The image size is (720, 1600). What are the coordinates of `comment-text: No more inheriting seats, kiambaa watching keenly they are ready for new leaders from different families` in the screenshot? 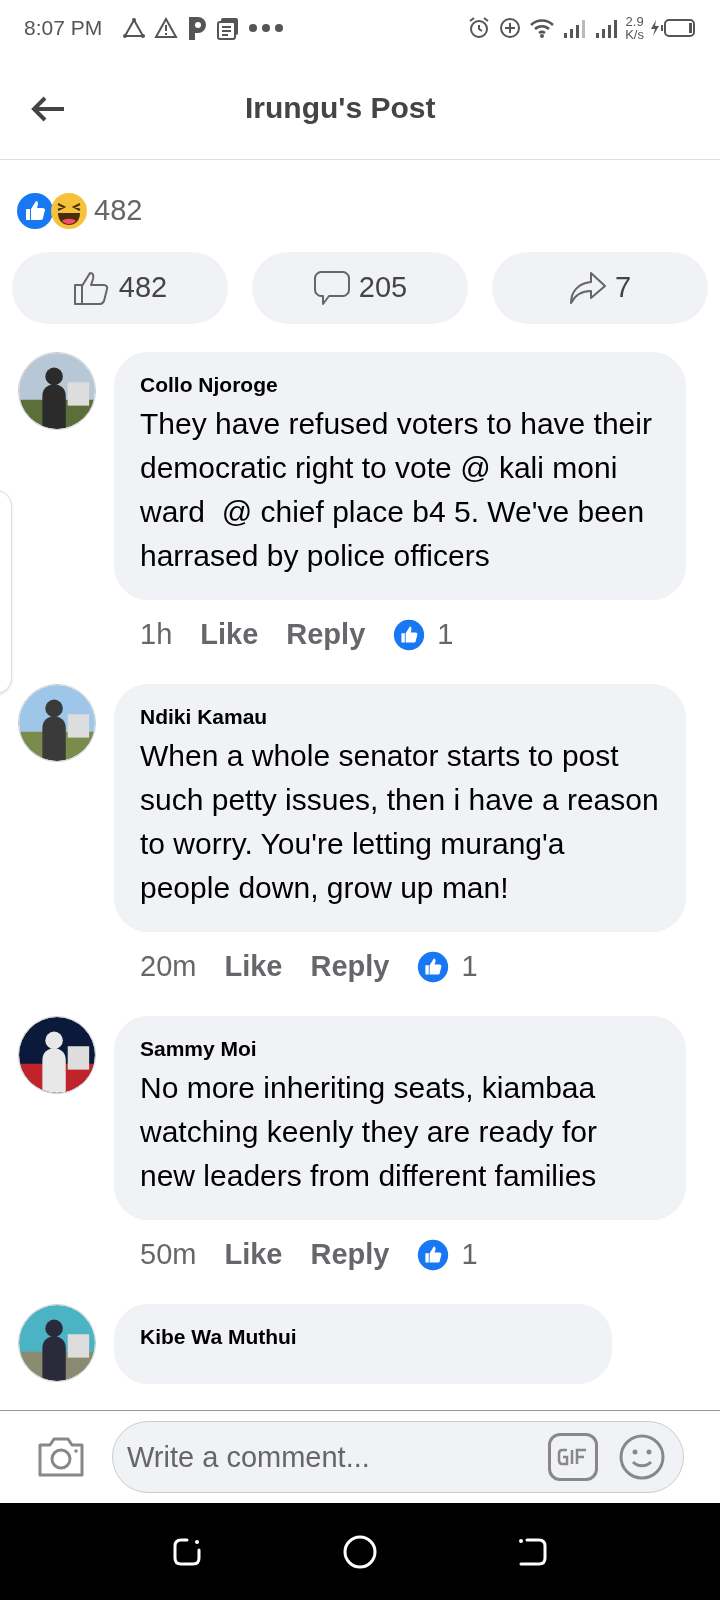 It's located at (369, 1132).